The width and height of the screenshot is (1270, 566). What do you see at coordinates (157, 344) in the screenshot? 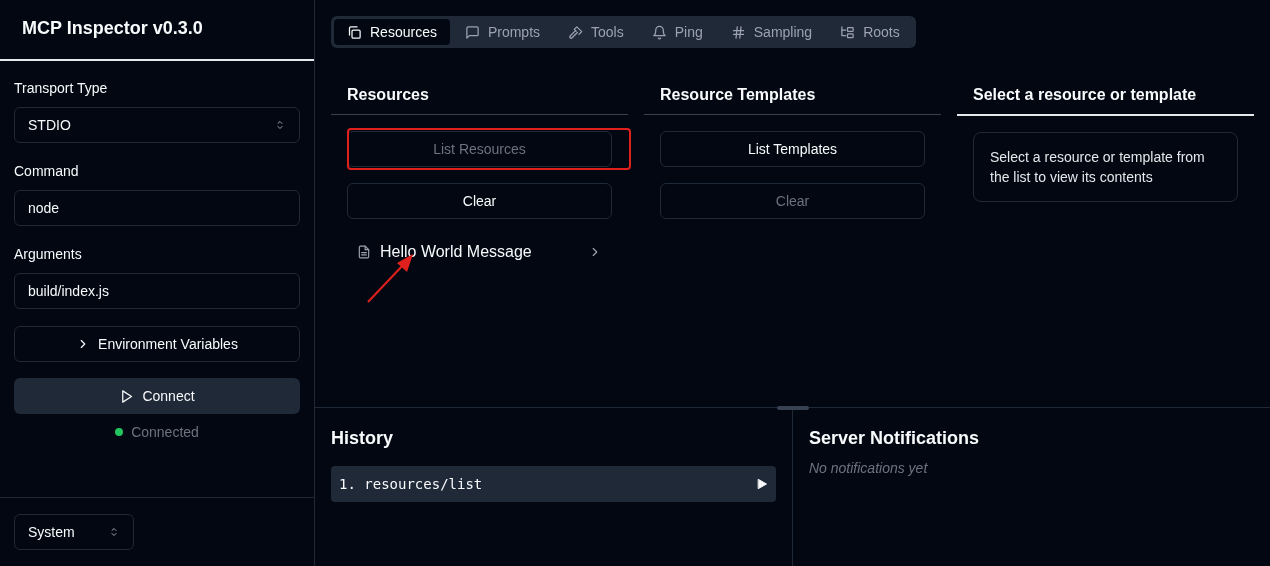
I see `environment-variables-button: Environment Variables` at bounding box center [157, 344].